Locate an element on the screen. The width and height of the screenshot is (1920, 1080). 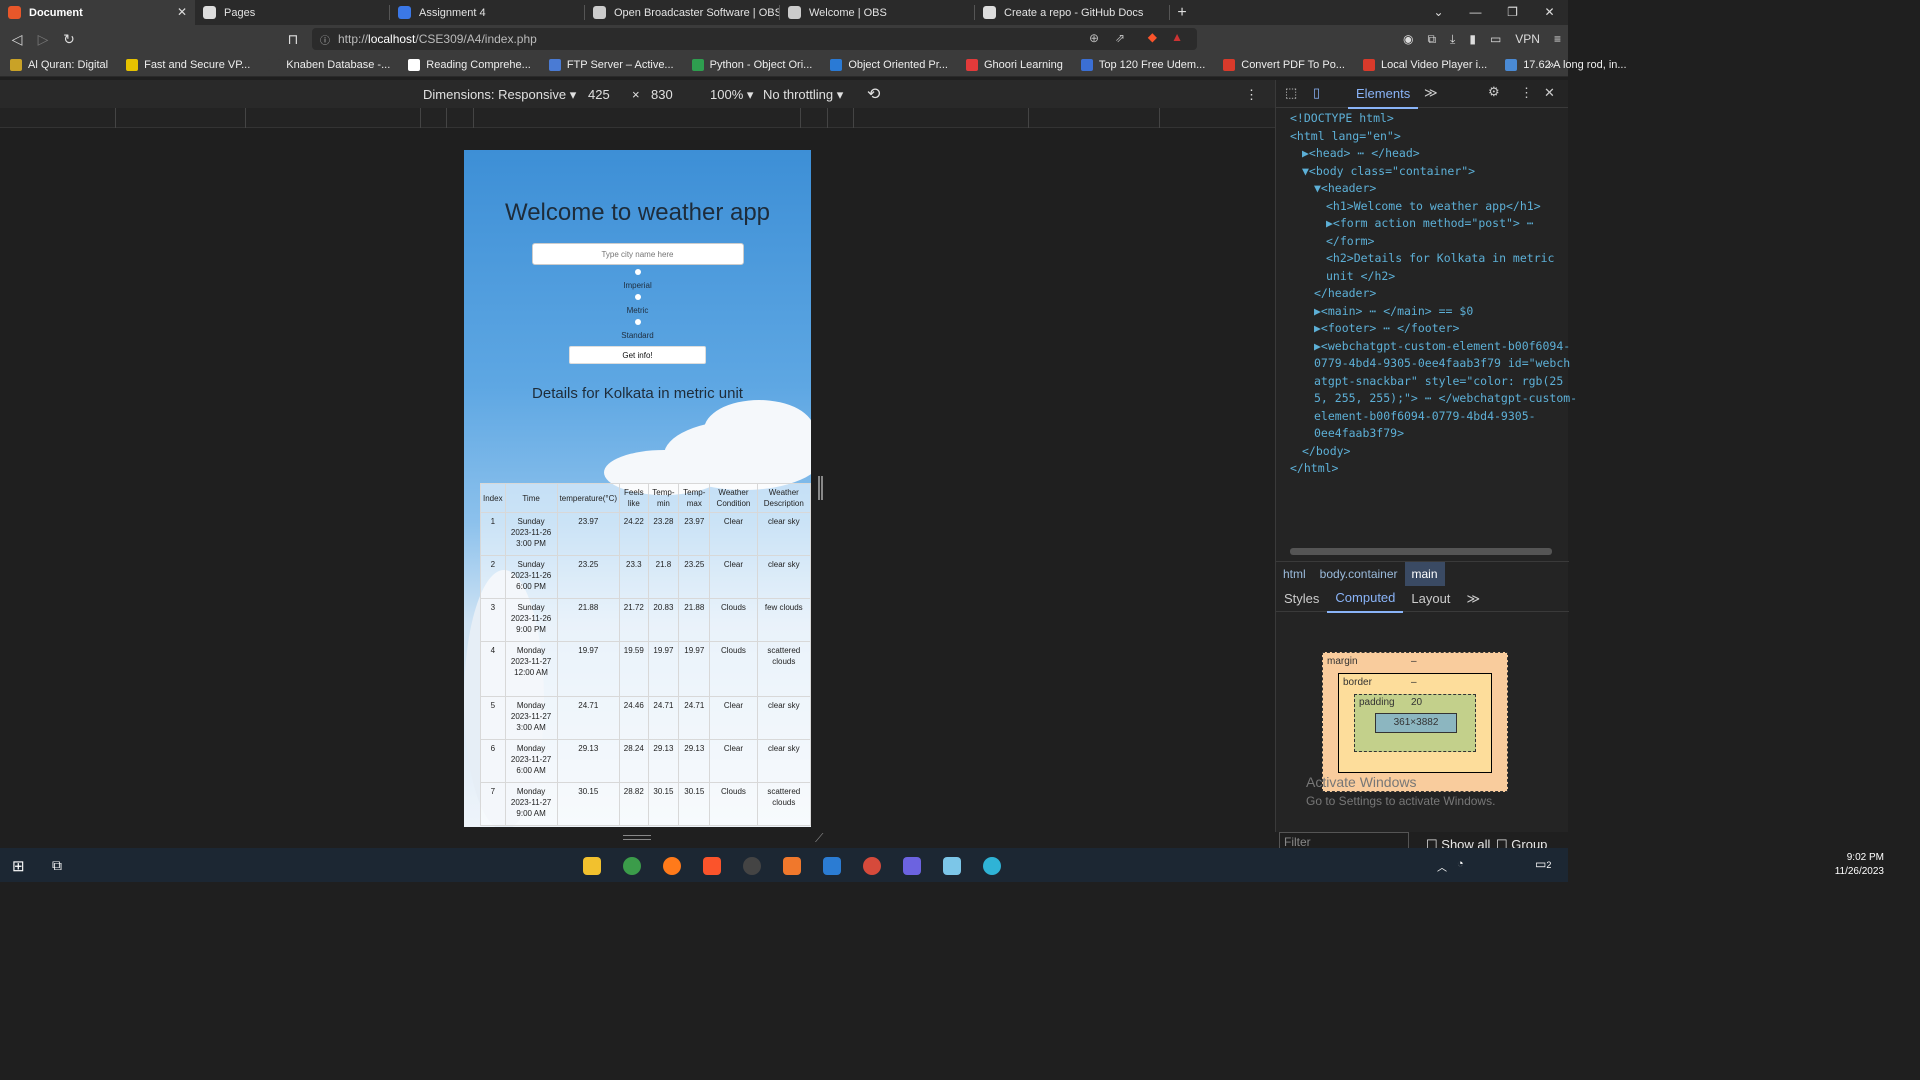
subtab-styles: Styles is located at coordinates (1301, 599).